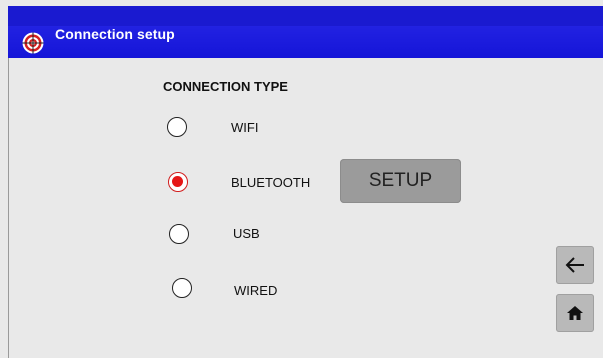 This screenshot has width=603, height=358. Describe the element at coordinates (255, 290) in the screenshot. I see `wired-label: WIRED` at that location.